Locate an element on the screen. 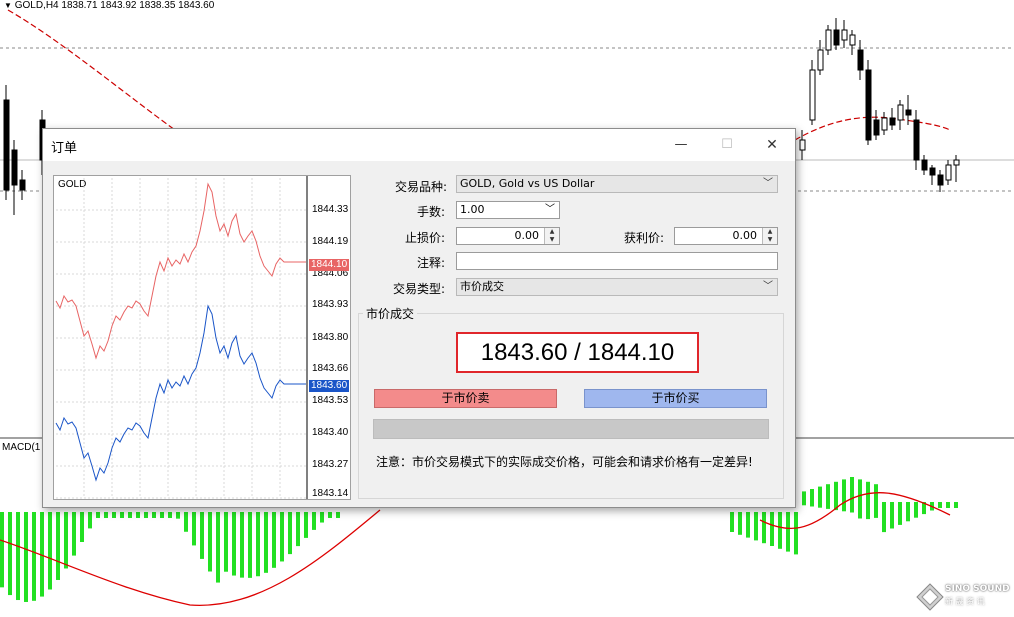 The width and height of the screenshot is (1014, 617). comment-input is located at coordinates (617, 261).